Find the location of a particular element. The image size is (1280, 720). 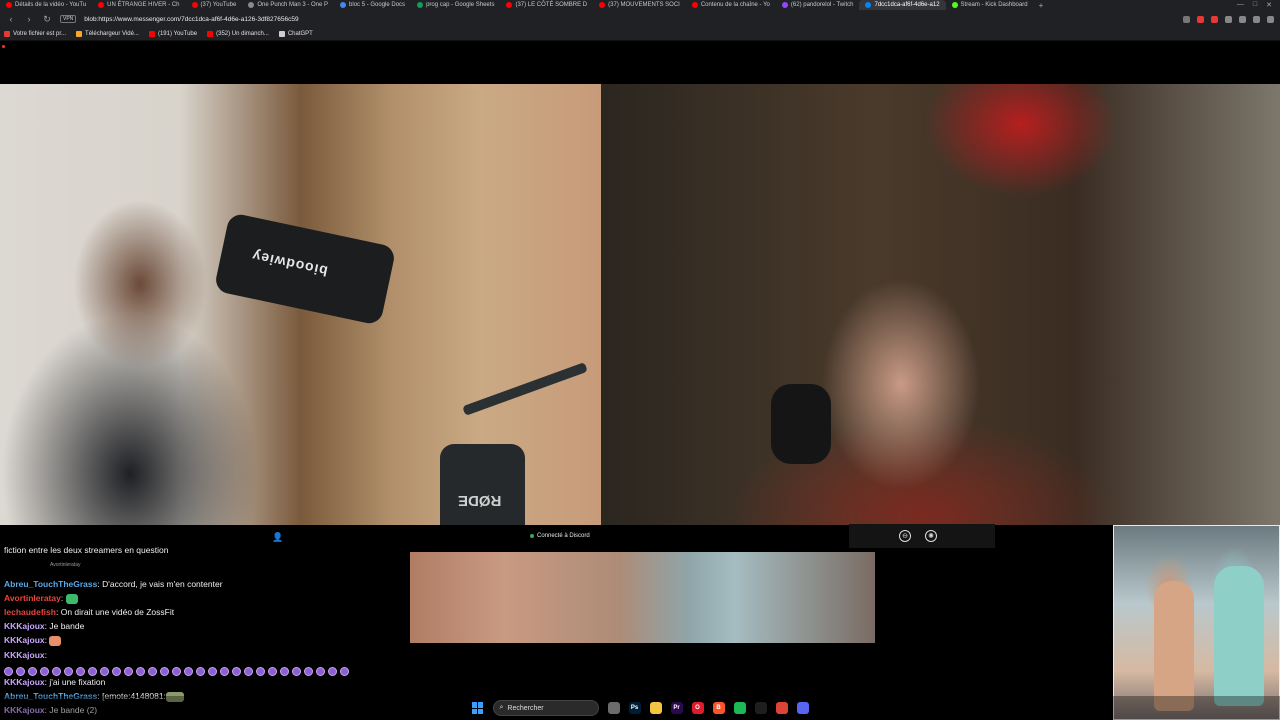

chat-message: KKKajoux: j'ai une fixation is located at coordinates (55, 682).